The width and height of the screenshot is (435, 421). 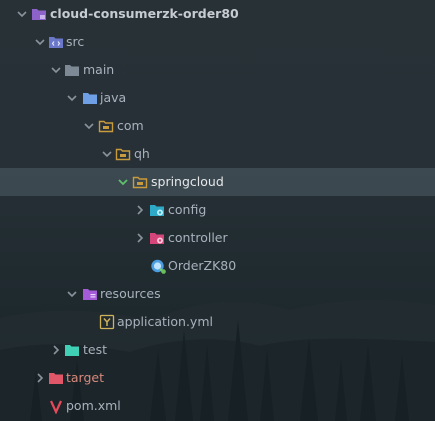 I want to click on tree-label-controller: controller, so click(x=198, y=237).